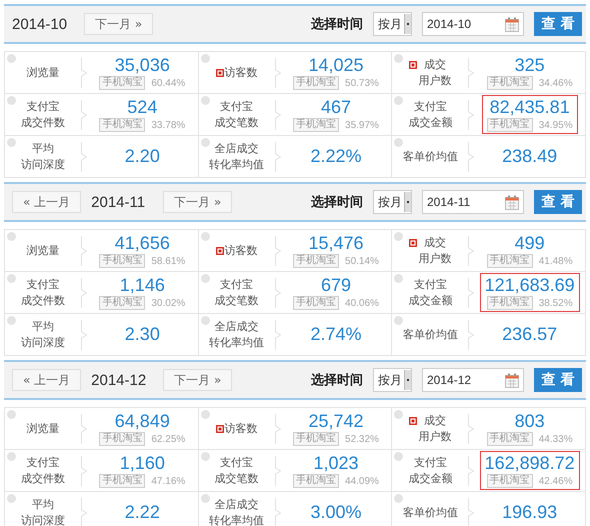  What do you see at coordinates (473, 202) in the screenshot?
I see `date-field: 2014-11` at bounding box center [473, 202].